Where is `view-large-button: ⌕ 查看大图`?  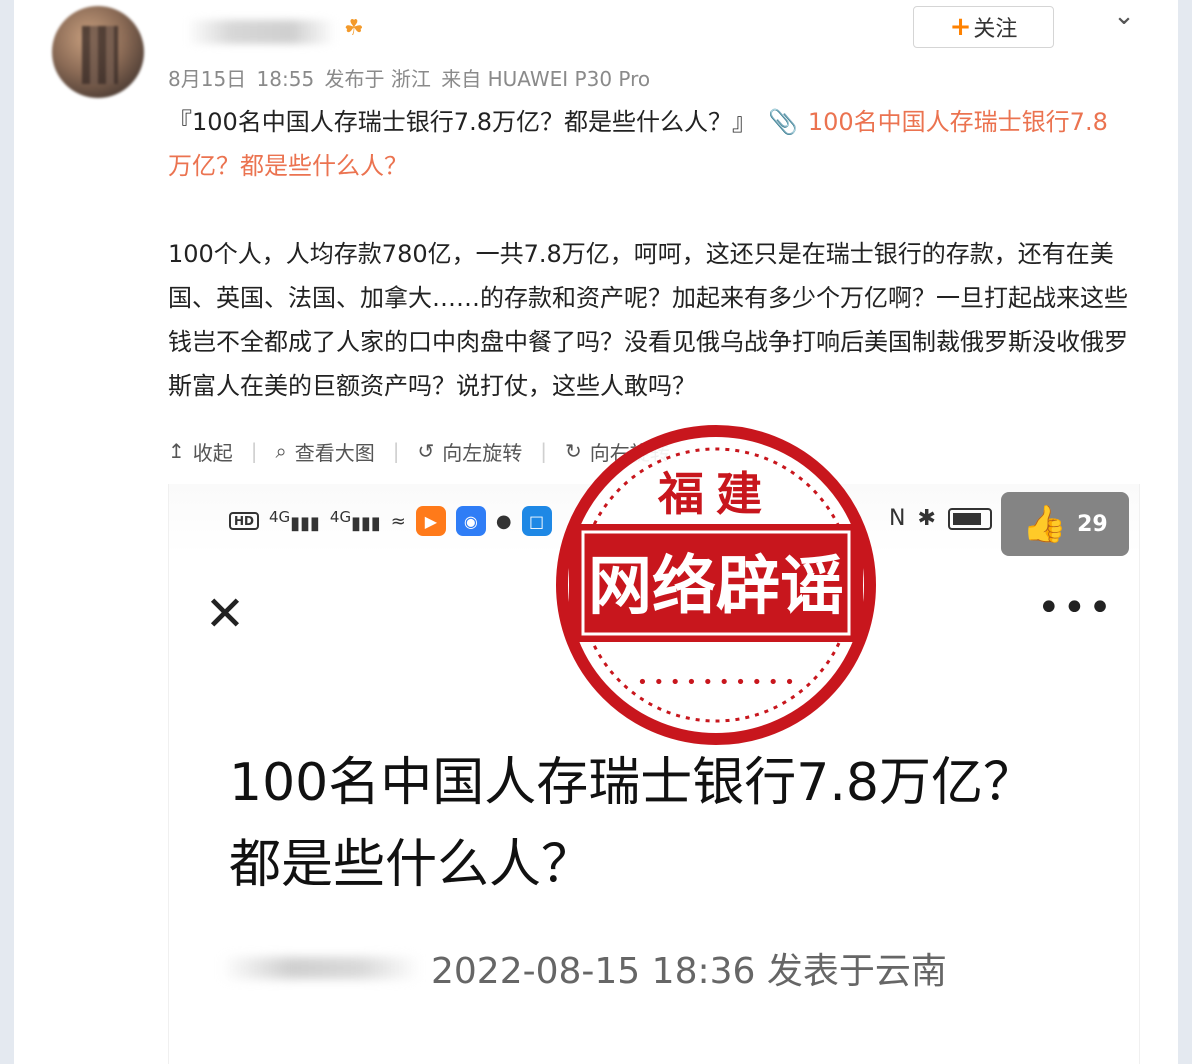
view-large-button: ⌕ 查看大图 is located at coordinates (325, 451).